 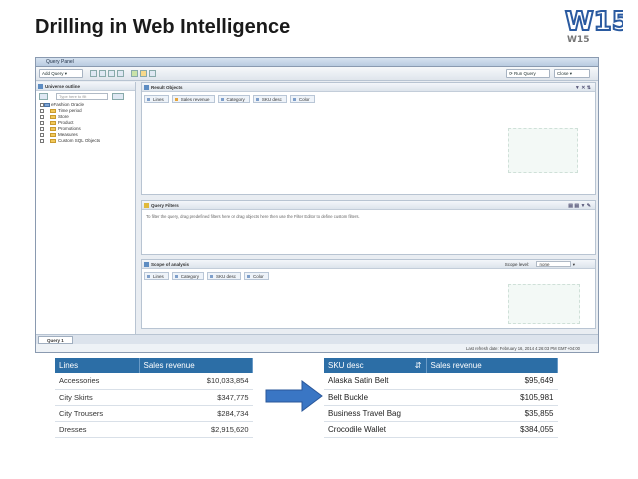 What do you see at coordinates (196, 397) in the screenshot?
I see `table-cell-value: $347,775` at bounding box center [196, 397].